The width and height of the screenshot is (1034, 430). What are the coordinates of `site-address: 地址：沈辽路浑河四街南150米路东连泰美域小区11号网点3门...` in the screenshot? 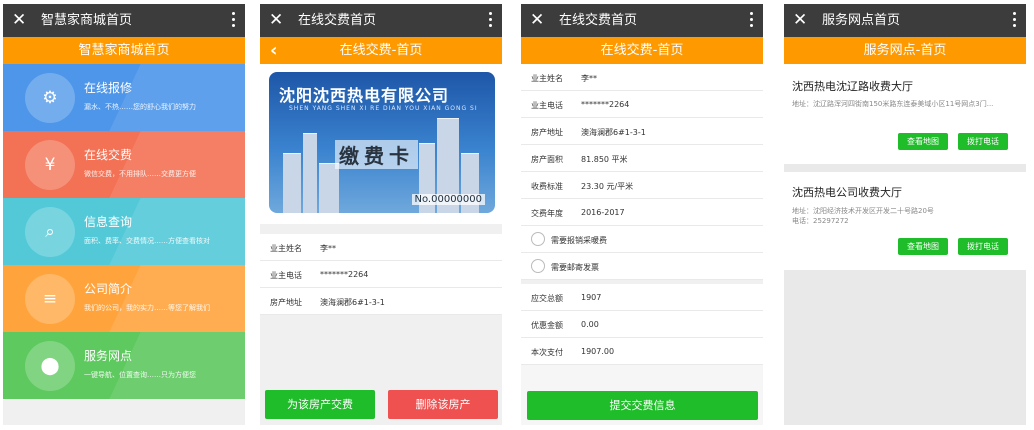 It's located at (893, 104).